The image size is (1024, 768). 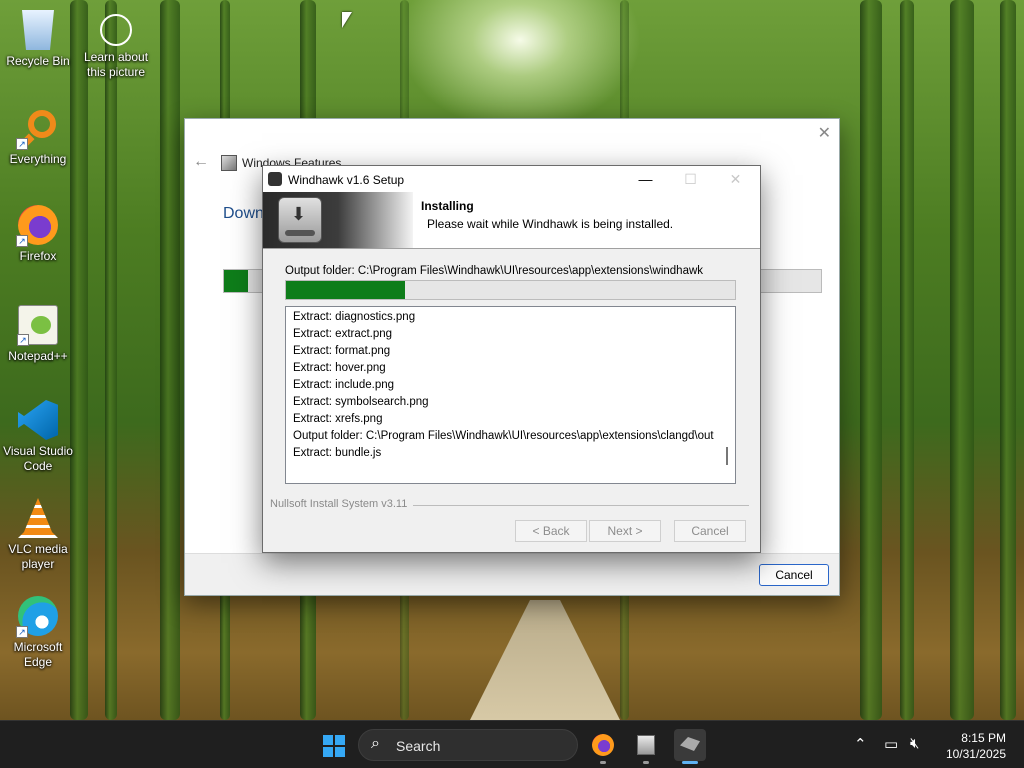 What do you see at coordinates (971, 746) in the screenshot?
I see `taskbar-clock: 8:15 PM 10/31/2025` at bounding box center [971, 746].